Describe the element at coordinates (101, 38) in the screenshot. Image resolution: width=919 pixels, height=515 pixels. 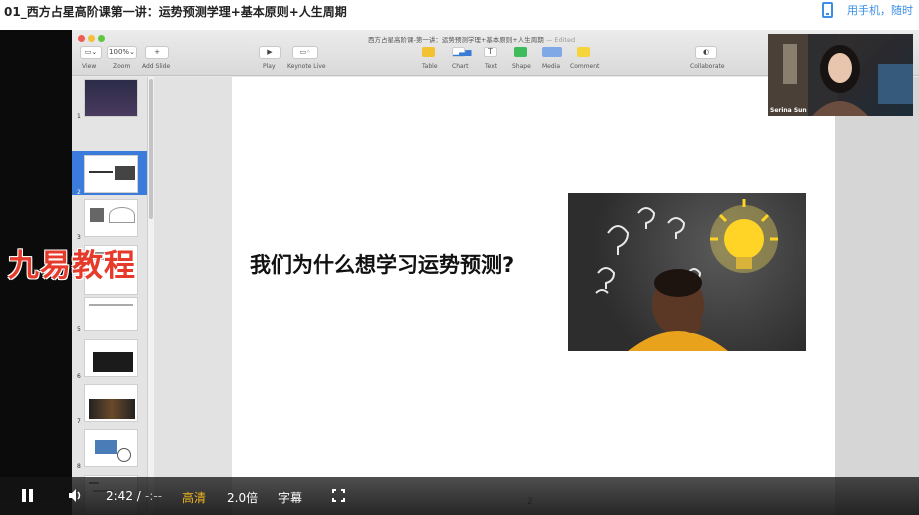
I see `maximize-window-icon` at that location.